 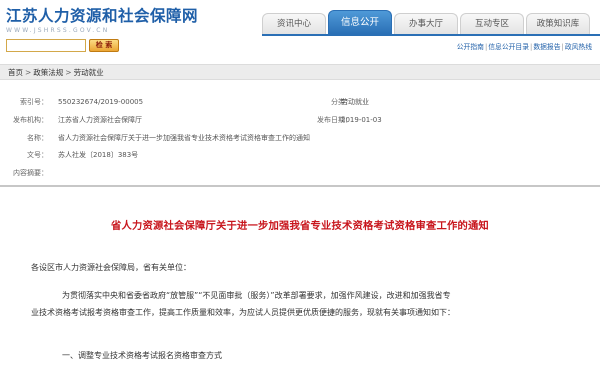 I want to click on main-nav: 资讯中心 信息公开 办事大厅 互动专区 政策知识库, so click(x=427, y=22).